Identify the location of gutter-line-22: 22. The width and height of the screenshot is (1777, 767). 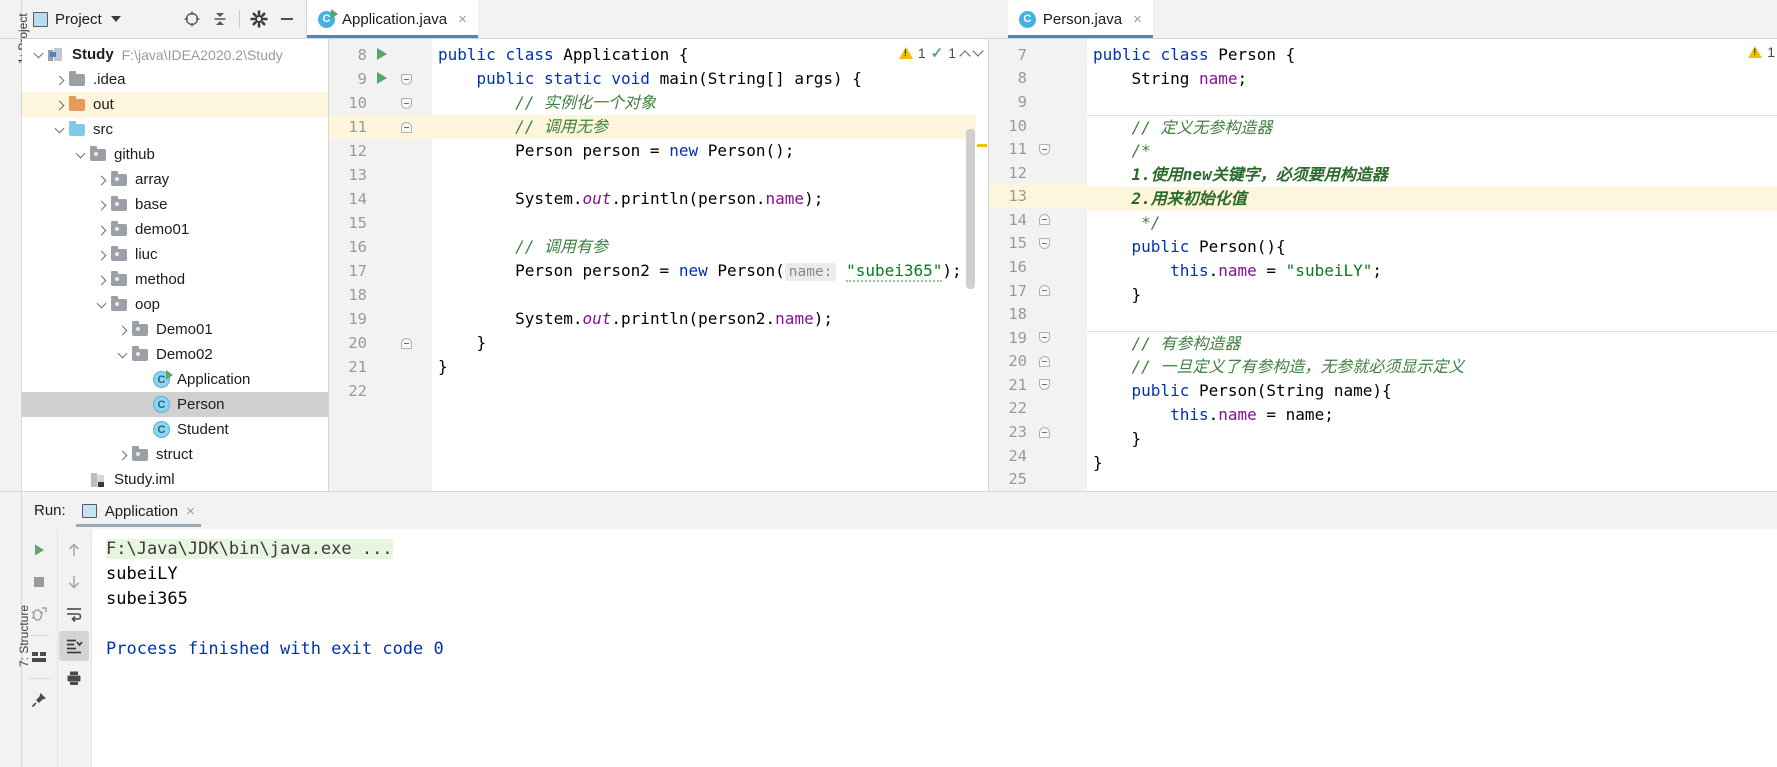
(1038, 409).